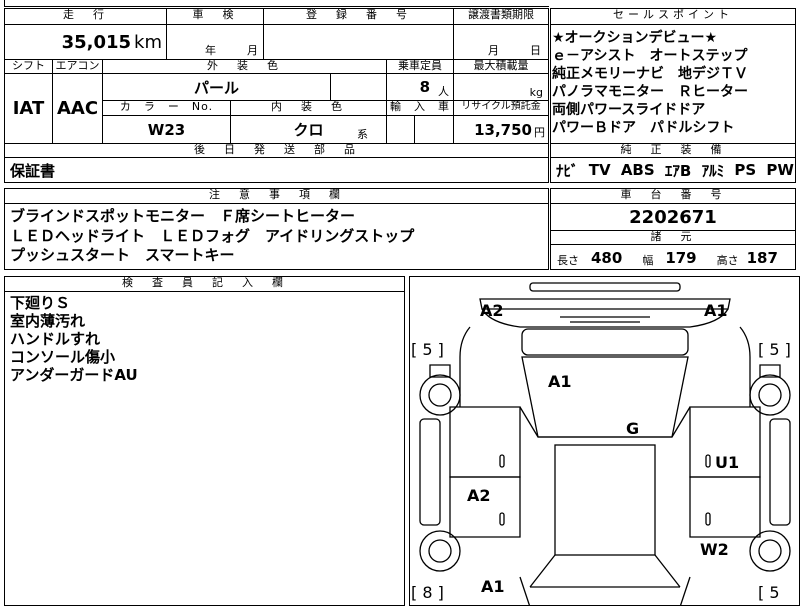 This screenshot has width=800, height=606. Describe the element at coordinates (560, 381) in the screenshot. I see `damage-code-hood: A1` at that location.